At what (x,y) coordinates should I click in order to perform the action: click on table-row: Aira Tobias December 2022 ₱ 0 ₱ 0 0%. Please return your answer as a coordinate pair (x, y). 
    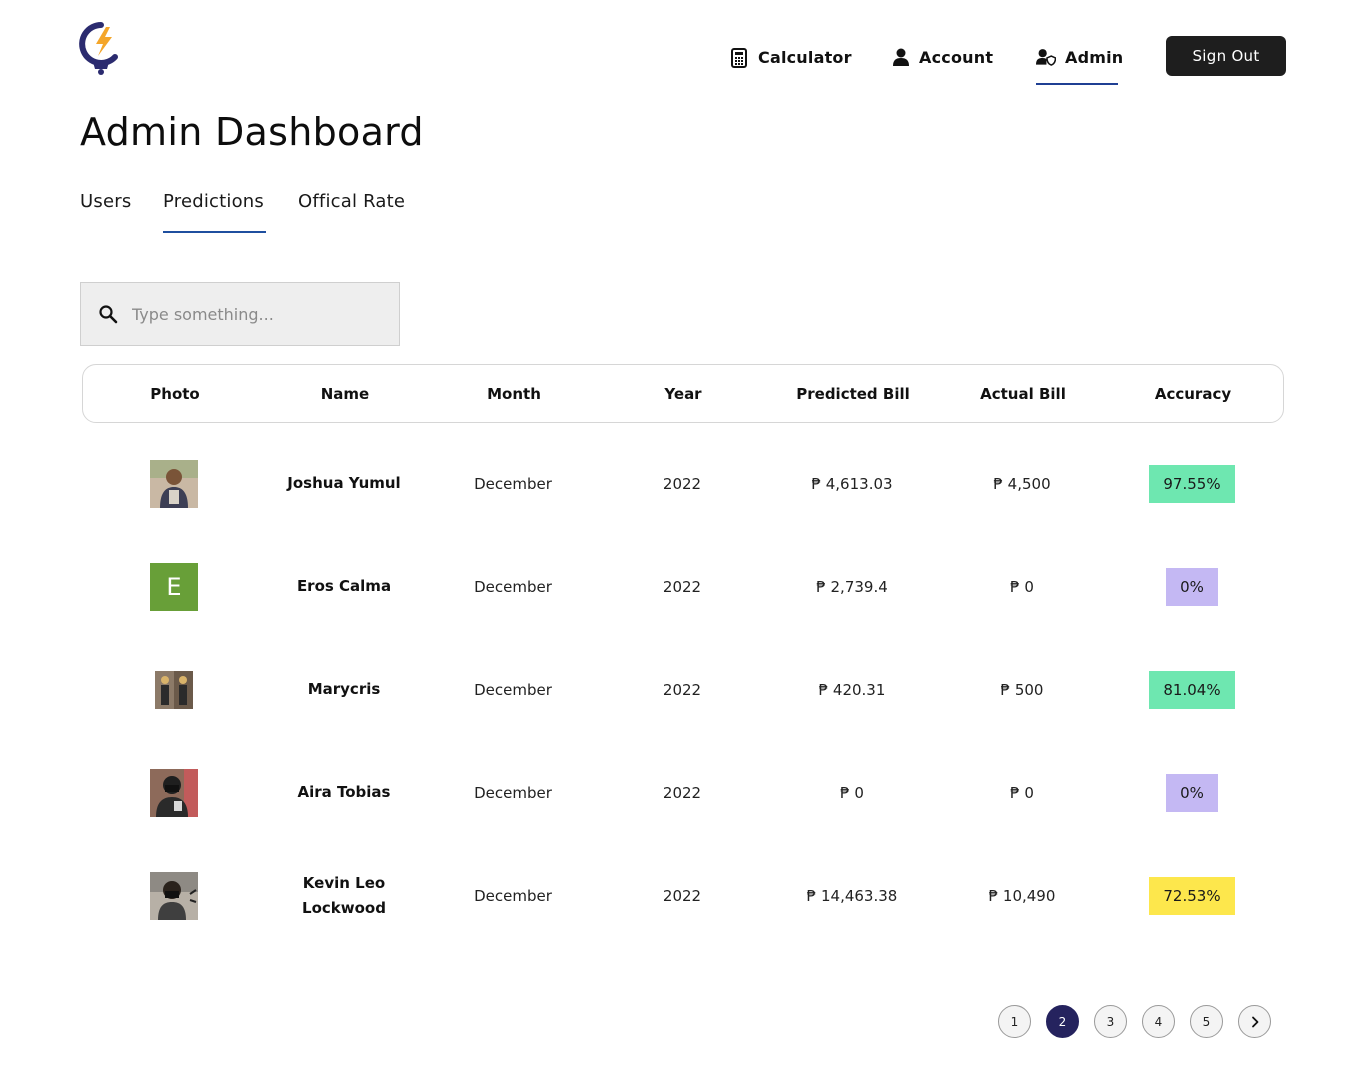
    Looking at the image, I should click on (683, 792).